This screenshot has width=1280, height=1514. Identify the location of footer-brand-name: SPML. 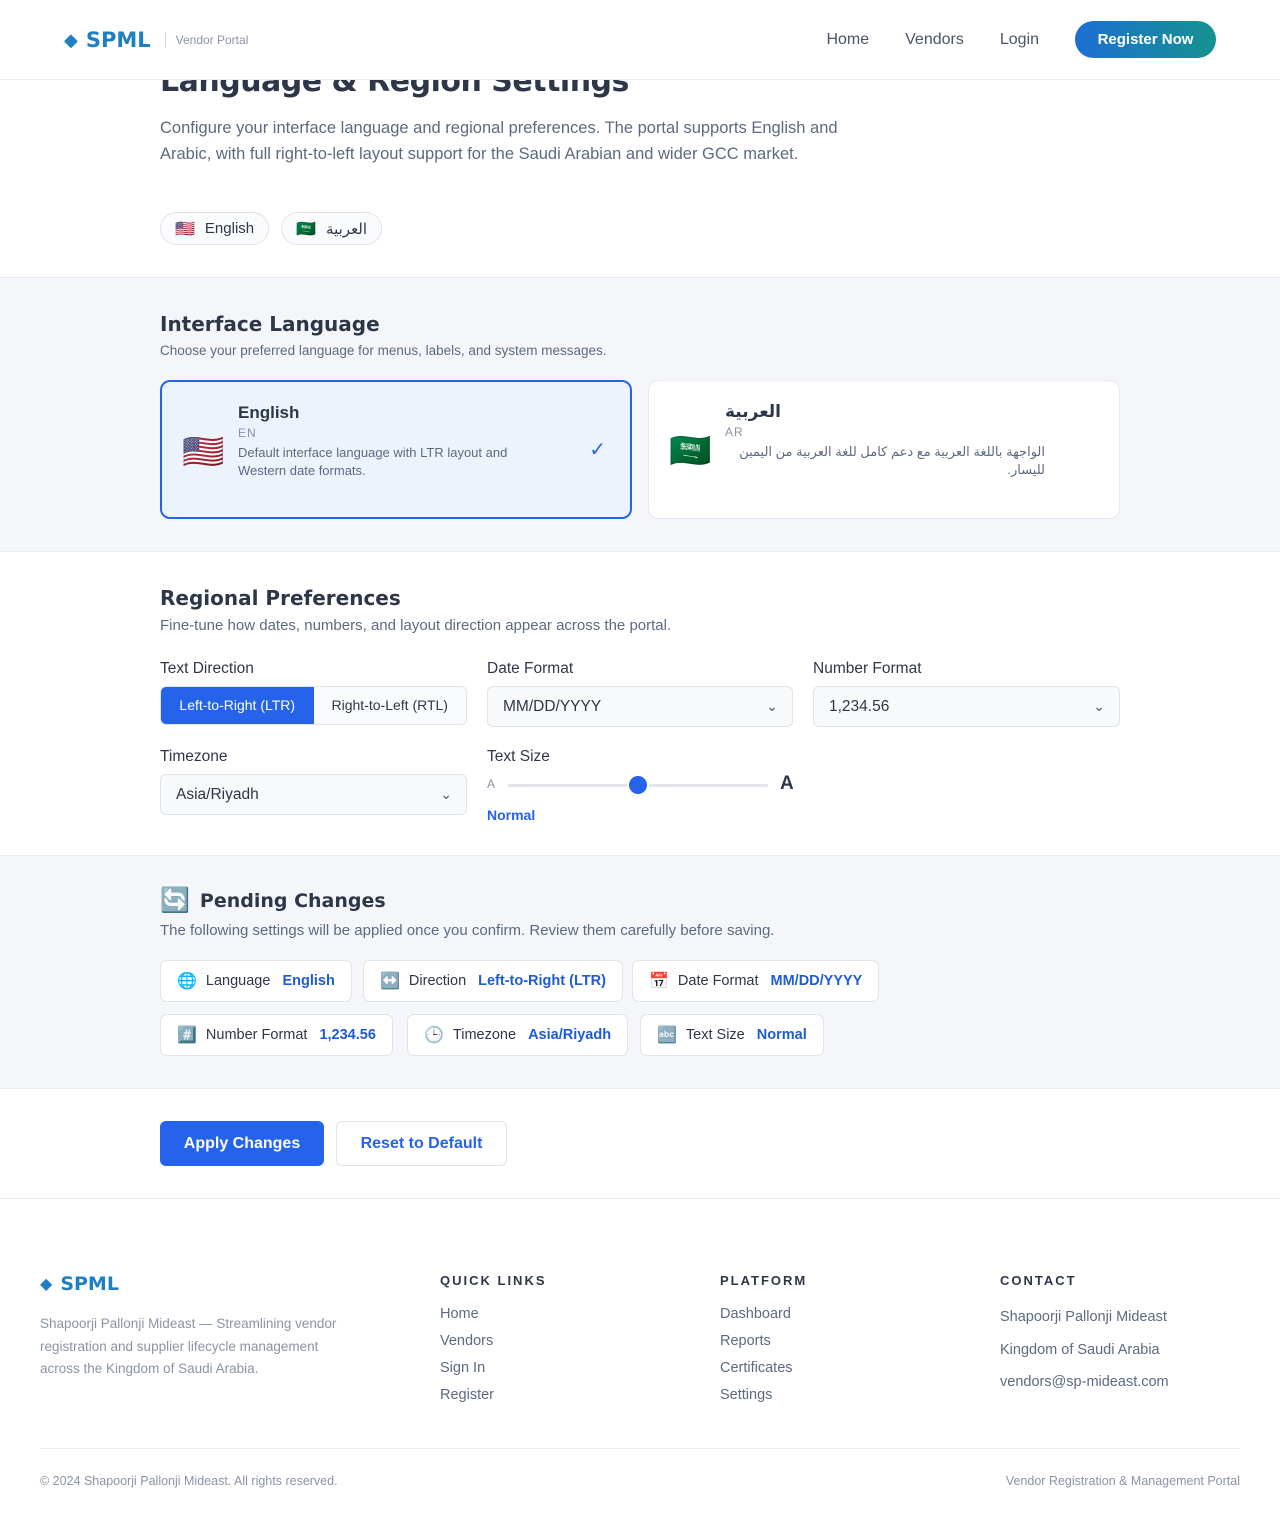
(89, 1284).